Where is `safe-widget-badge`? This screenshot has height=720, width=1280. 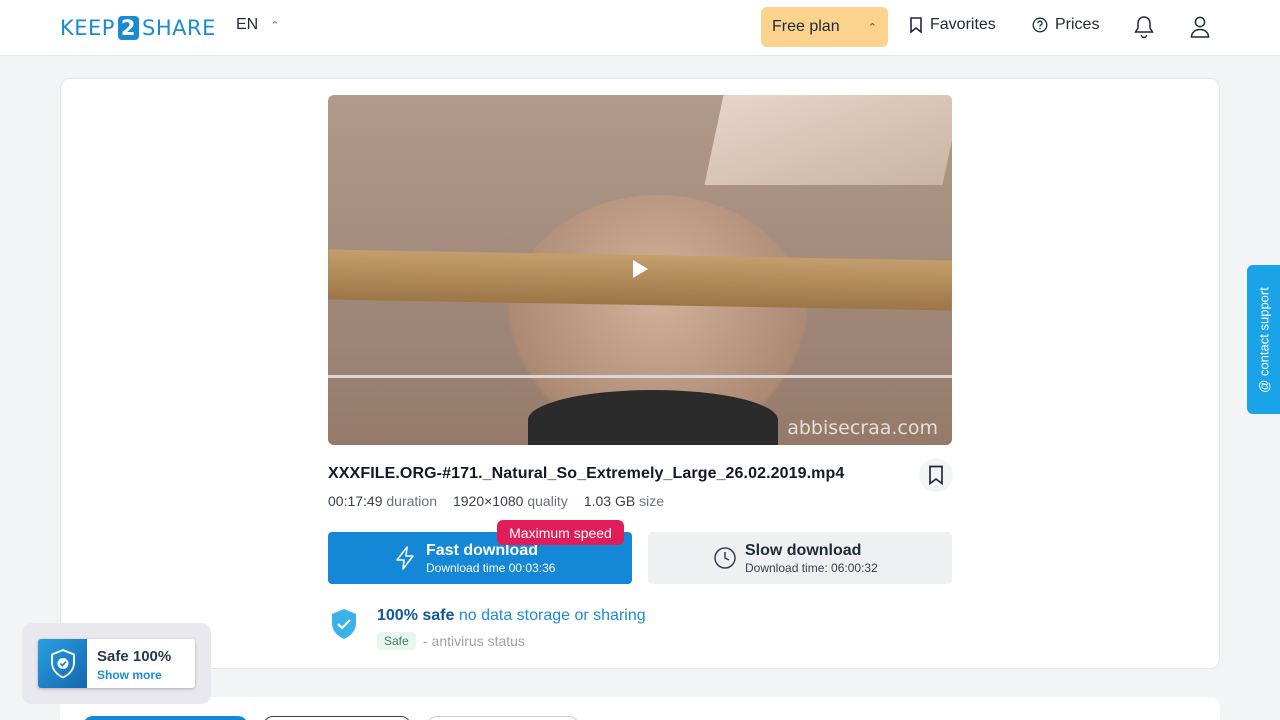
safe-widget-badge is located at coordinates (62, 663).